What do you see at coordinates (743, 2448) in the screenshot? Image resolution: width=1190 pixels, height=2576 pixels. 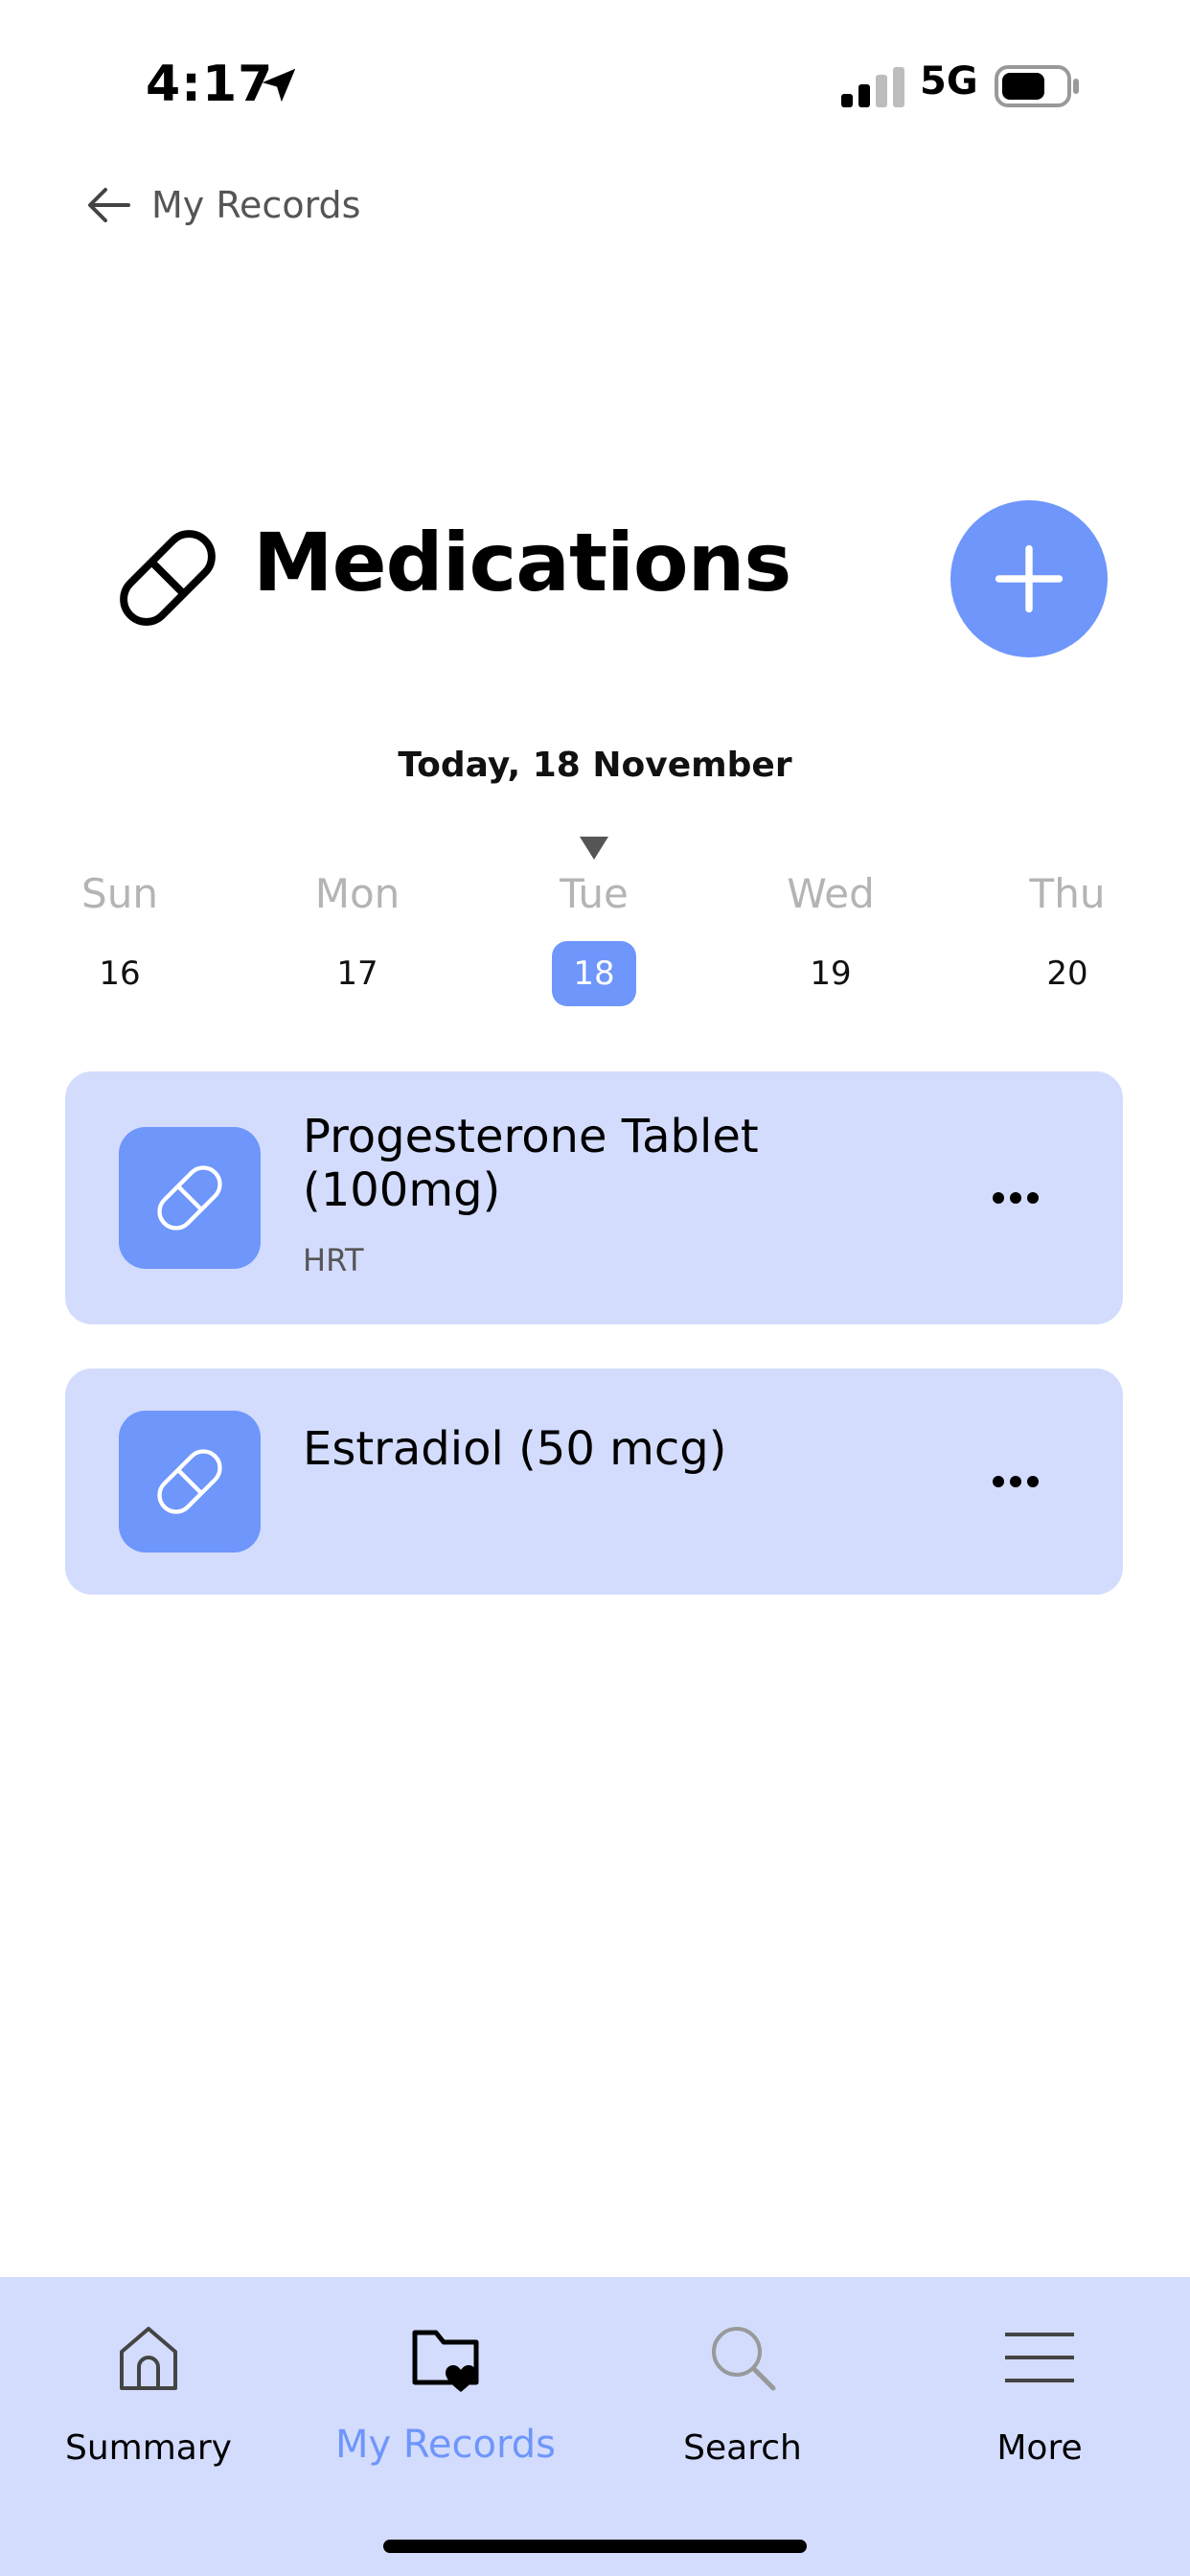 I see `nav-label-search: Search` at bounding box center [743, 2448].